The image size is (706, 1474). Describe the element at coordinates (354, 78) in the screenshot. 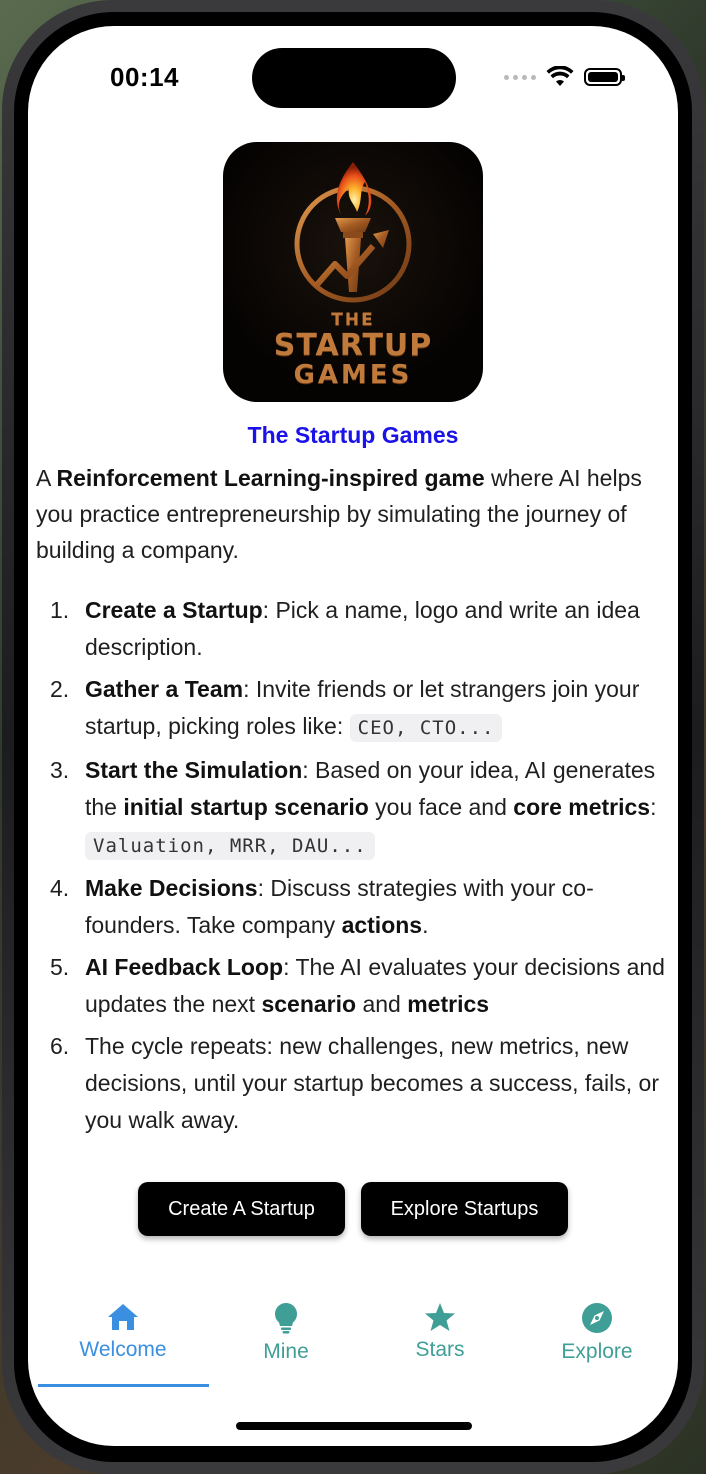

I see `dynamic-island` at that location.